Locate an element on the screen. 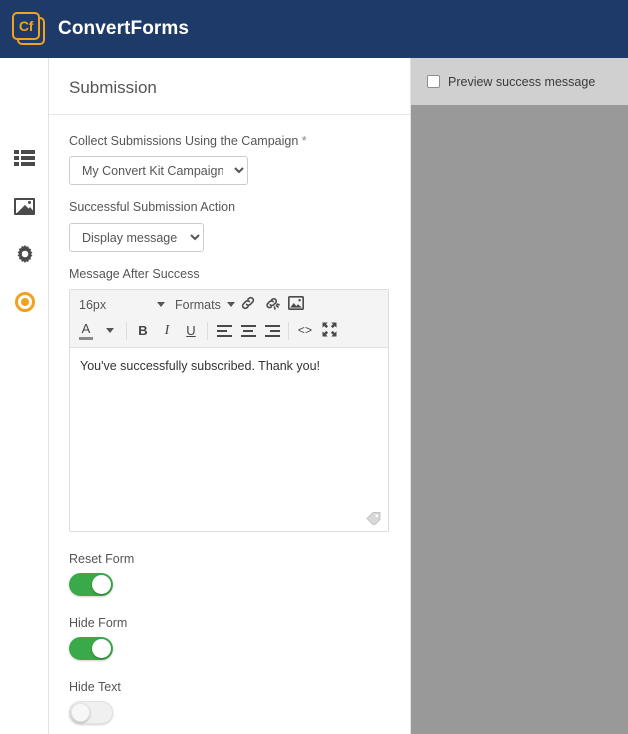 The image size is (628, 734). hide-form-label: Hide Form is located at coordinates (98, 622).